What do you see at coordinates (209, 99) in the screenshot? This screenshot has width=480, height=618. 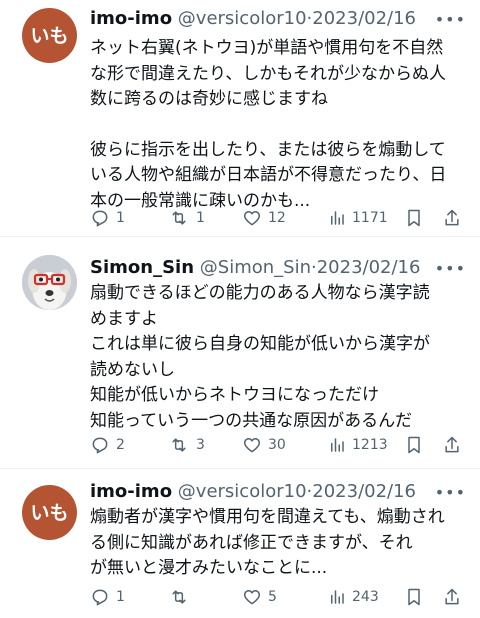 I see `tweet-line: 数に跨るのは奇妙に感じますね` at bounding box center [209, 99].